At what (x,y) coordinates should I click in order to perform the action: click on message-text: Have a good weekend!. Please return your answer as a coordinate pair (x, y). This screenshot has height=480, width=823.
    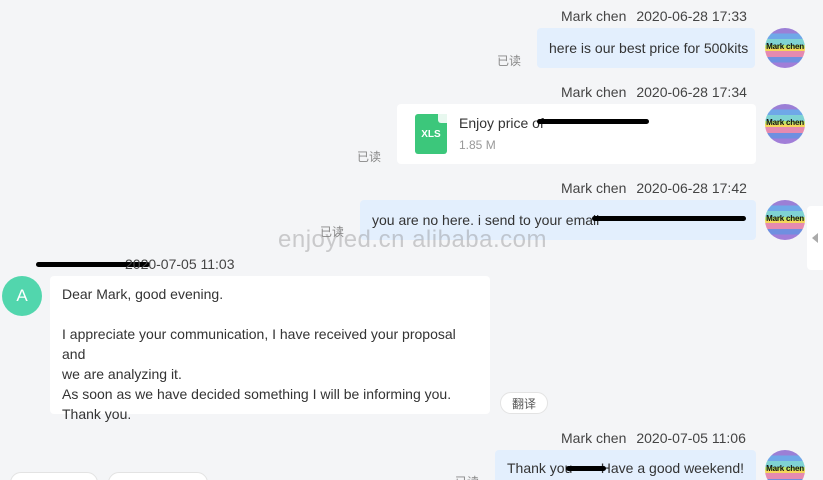
    Looking at the image, I should click on (672, 468).